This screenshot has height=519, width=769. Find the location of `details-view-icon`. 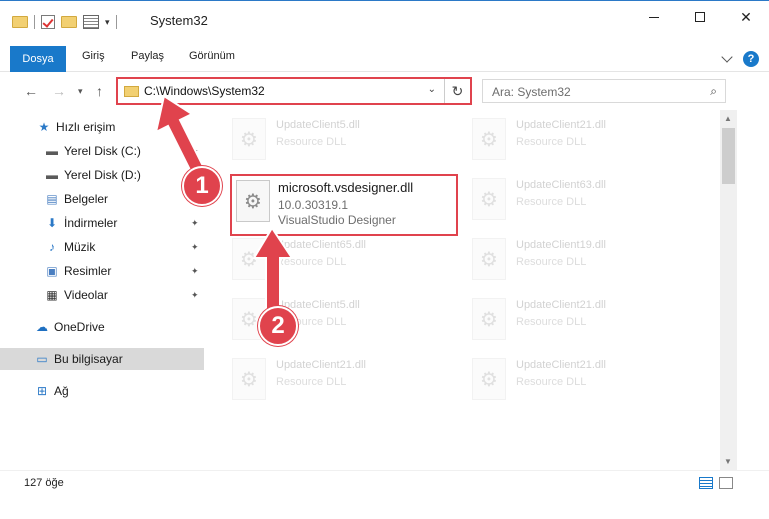

details-view-icon is located at coordinates (706, 483).